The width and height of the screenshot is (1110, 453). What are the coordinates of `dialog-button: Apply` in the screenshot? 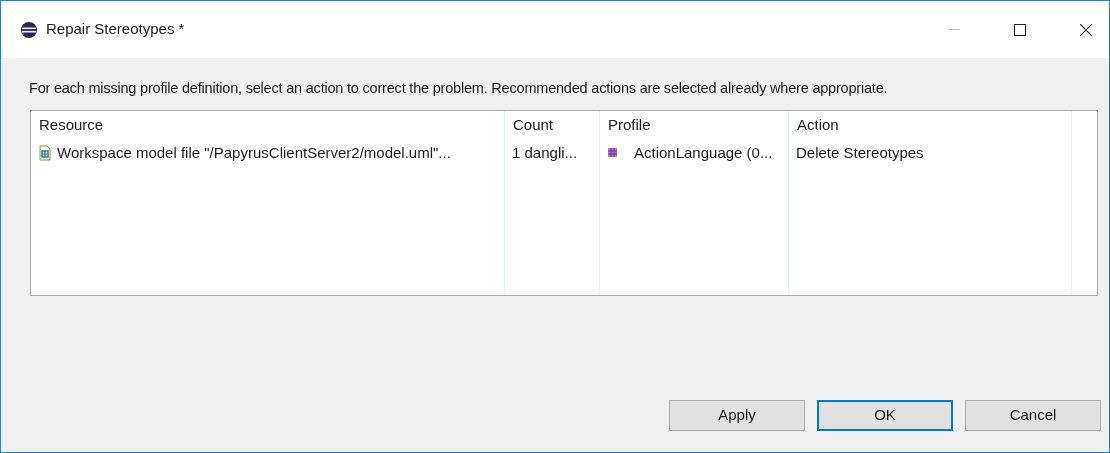 It's located at (737, 415).